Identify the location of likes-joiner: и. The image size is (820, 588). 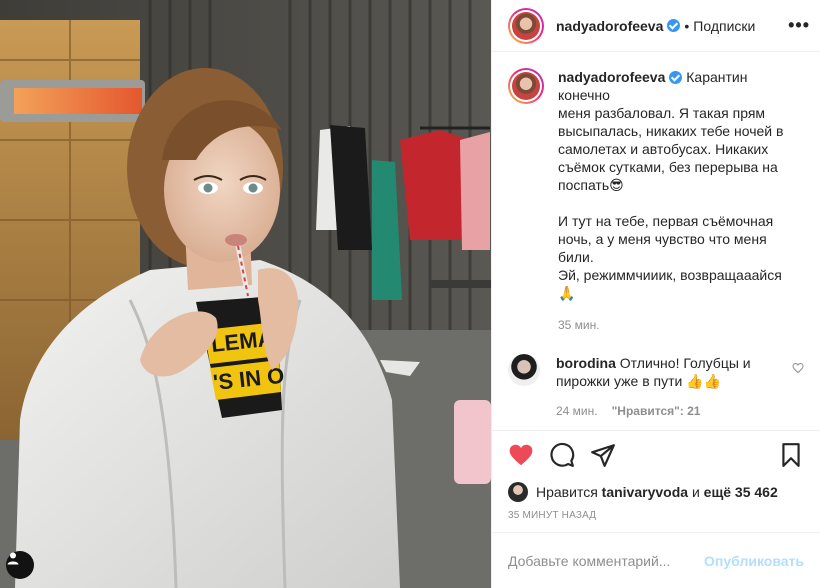
(695, 492).